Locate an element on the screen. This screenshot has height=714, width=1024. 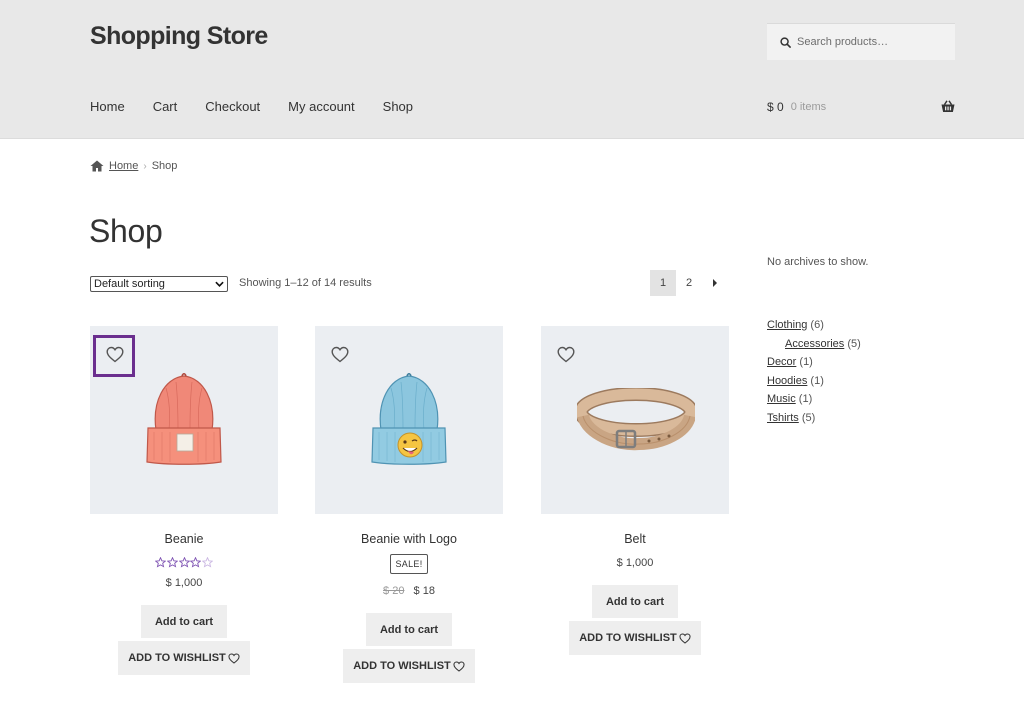
site-title: Shopping Store is located at coordinates (179, 36).